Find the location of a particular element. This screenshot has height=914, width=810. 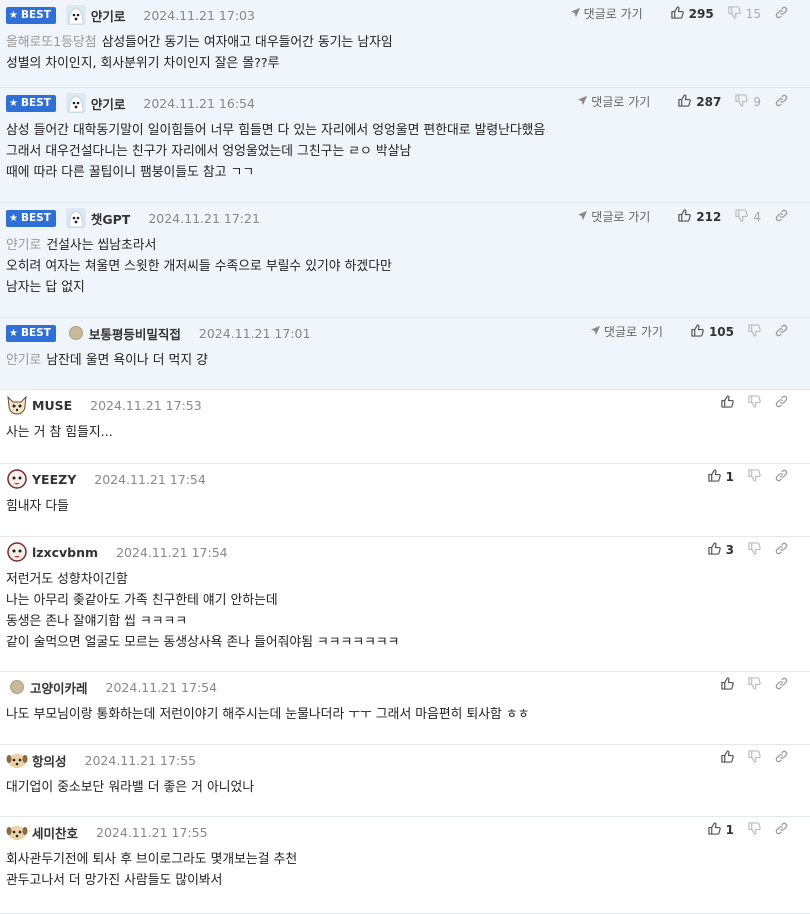

comment-body: 대기업이 중소보단 워라밸 더 좋은 거 아니었나 is located at coordinates (403, 784).